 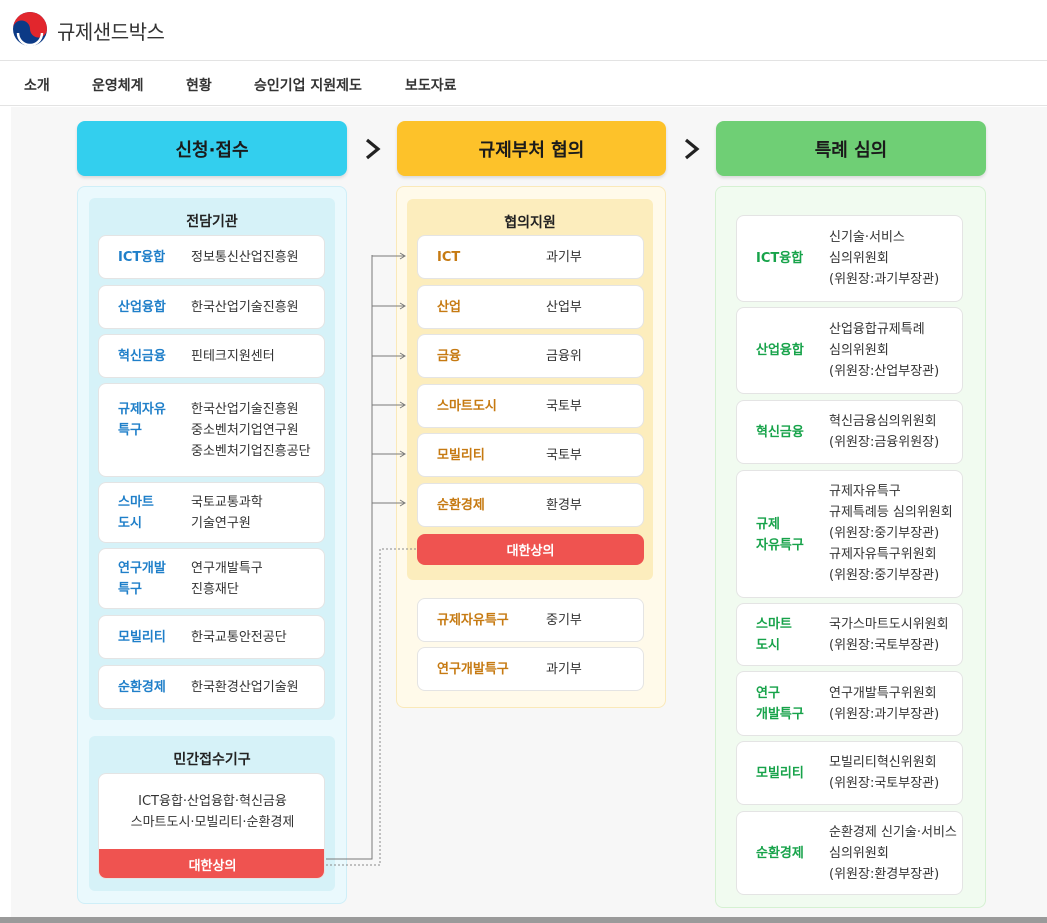 I want to click on agency-card-value: 연구개발특구 진흥재단, so click(x=227, y=579).